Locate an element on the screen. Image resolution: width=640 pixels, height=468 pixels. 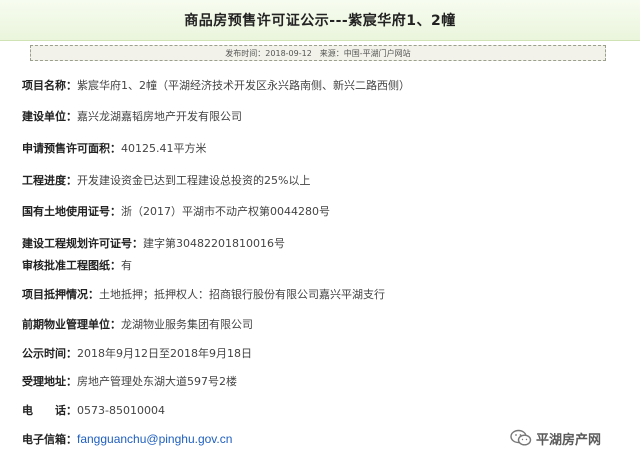
field-email: 电子信箱： fangguanchu@pinghu.gov.cn is located at coordinates (127, 439).